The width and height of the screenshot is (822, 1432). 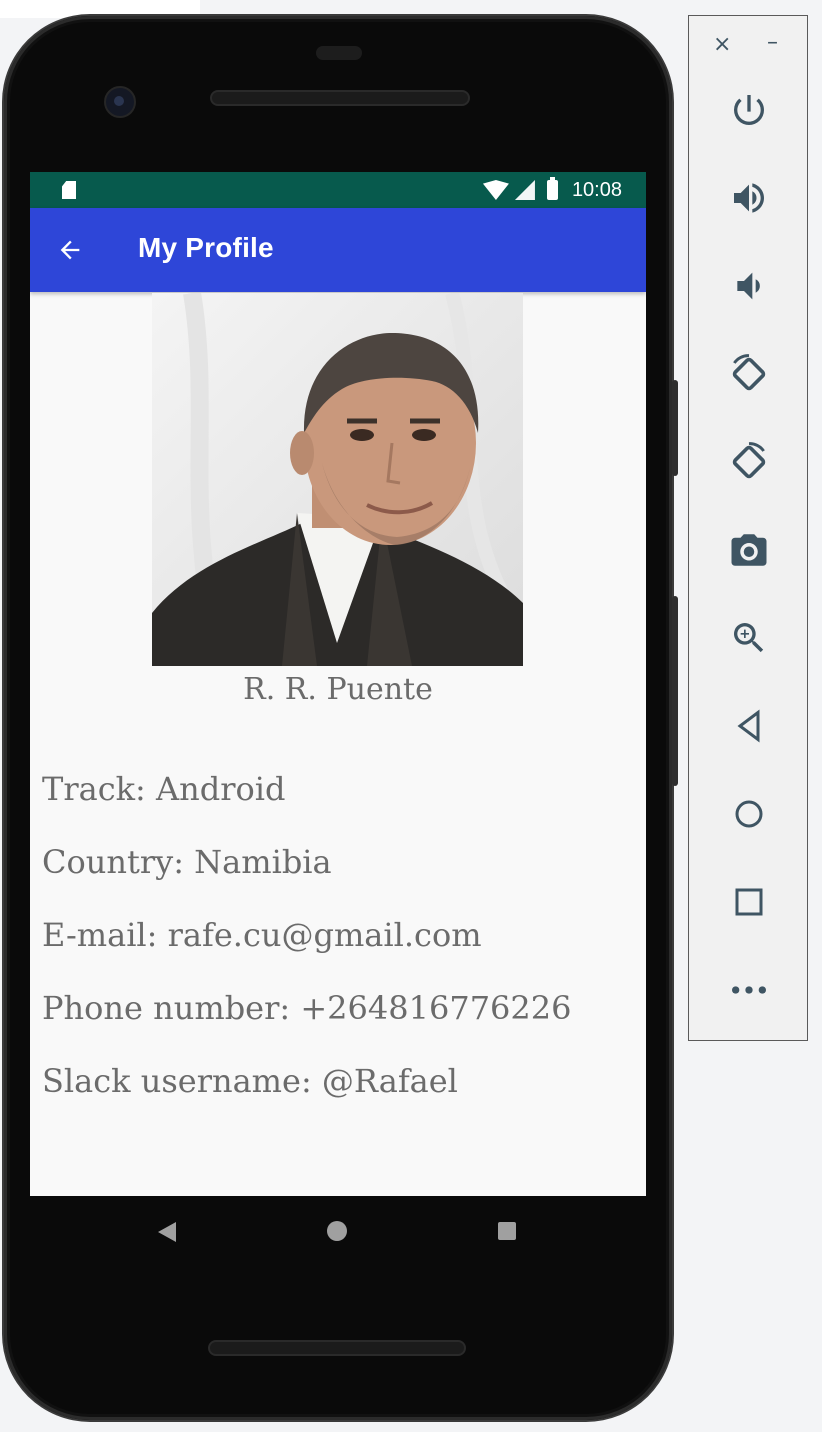 I want to click on close-icon: ×, so click(x=722, y=44).